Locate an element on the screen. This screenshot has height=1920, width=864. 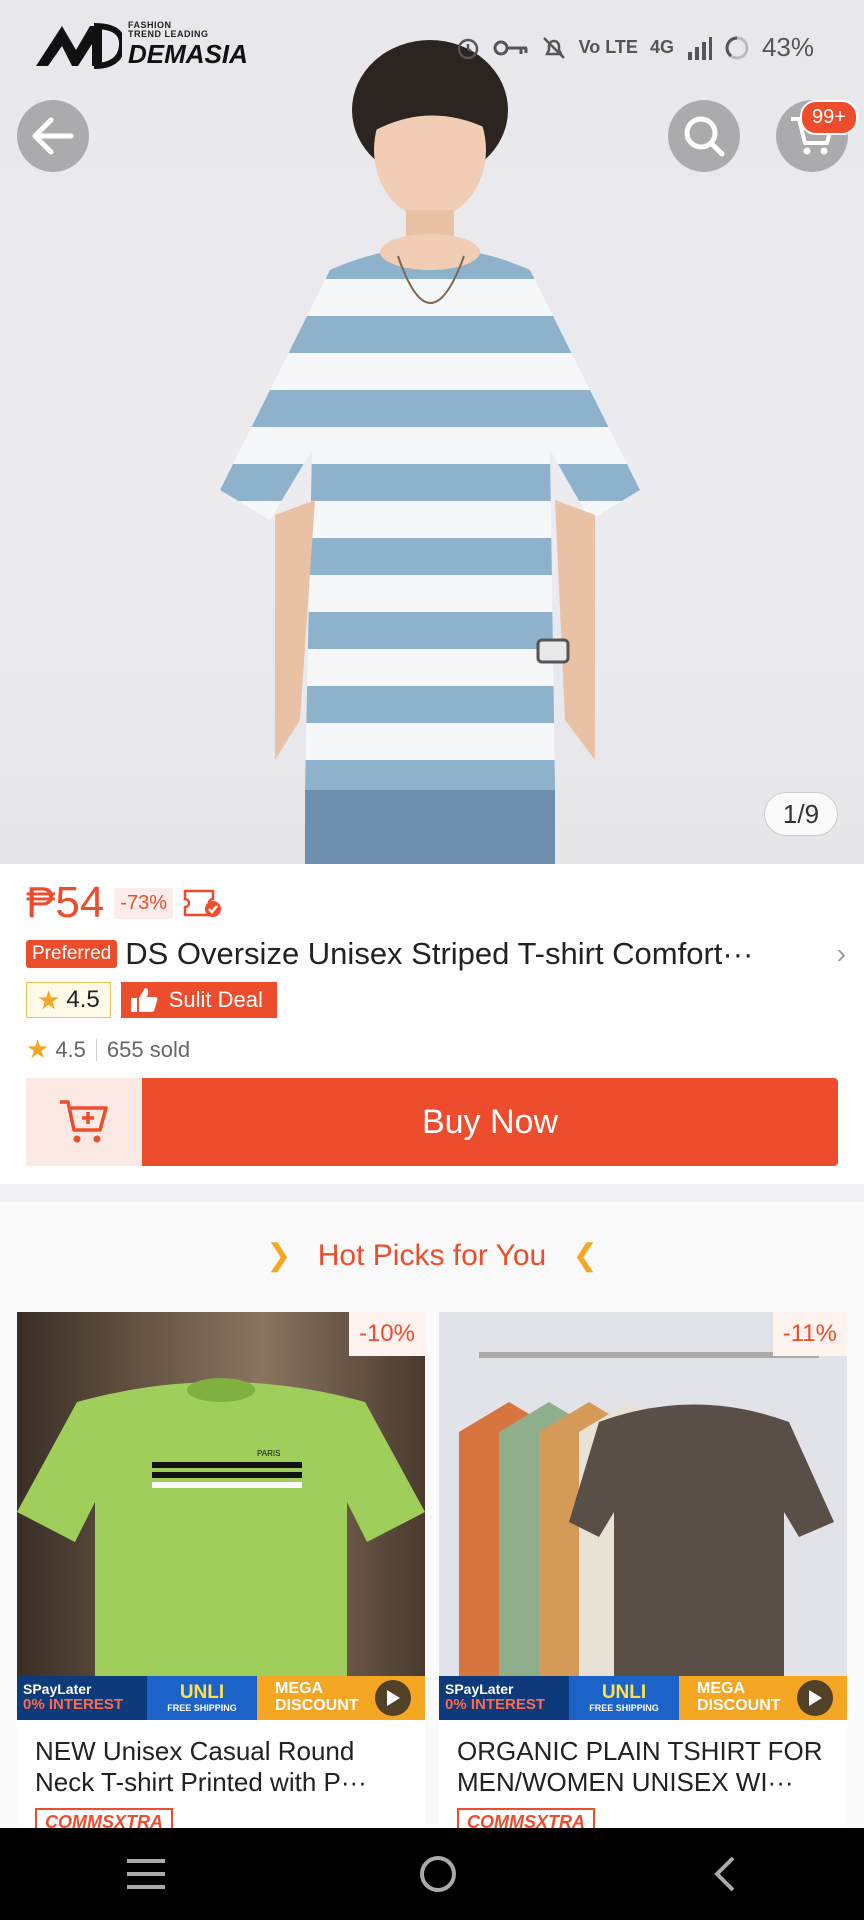
product-card-image: PARIS is located at coordinates (221, 1516).